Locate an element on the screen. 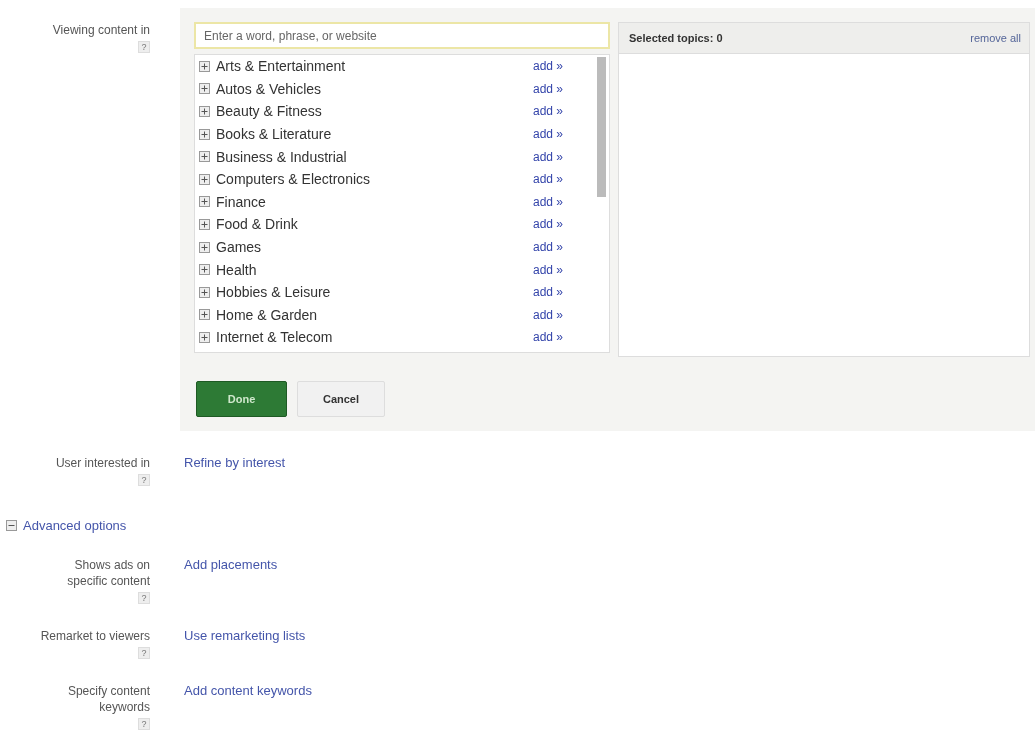 Image resolution: width=1035 pixels, height=754 pixels. cancel-button: Cancel is located at coordinates (341, 399).